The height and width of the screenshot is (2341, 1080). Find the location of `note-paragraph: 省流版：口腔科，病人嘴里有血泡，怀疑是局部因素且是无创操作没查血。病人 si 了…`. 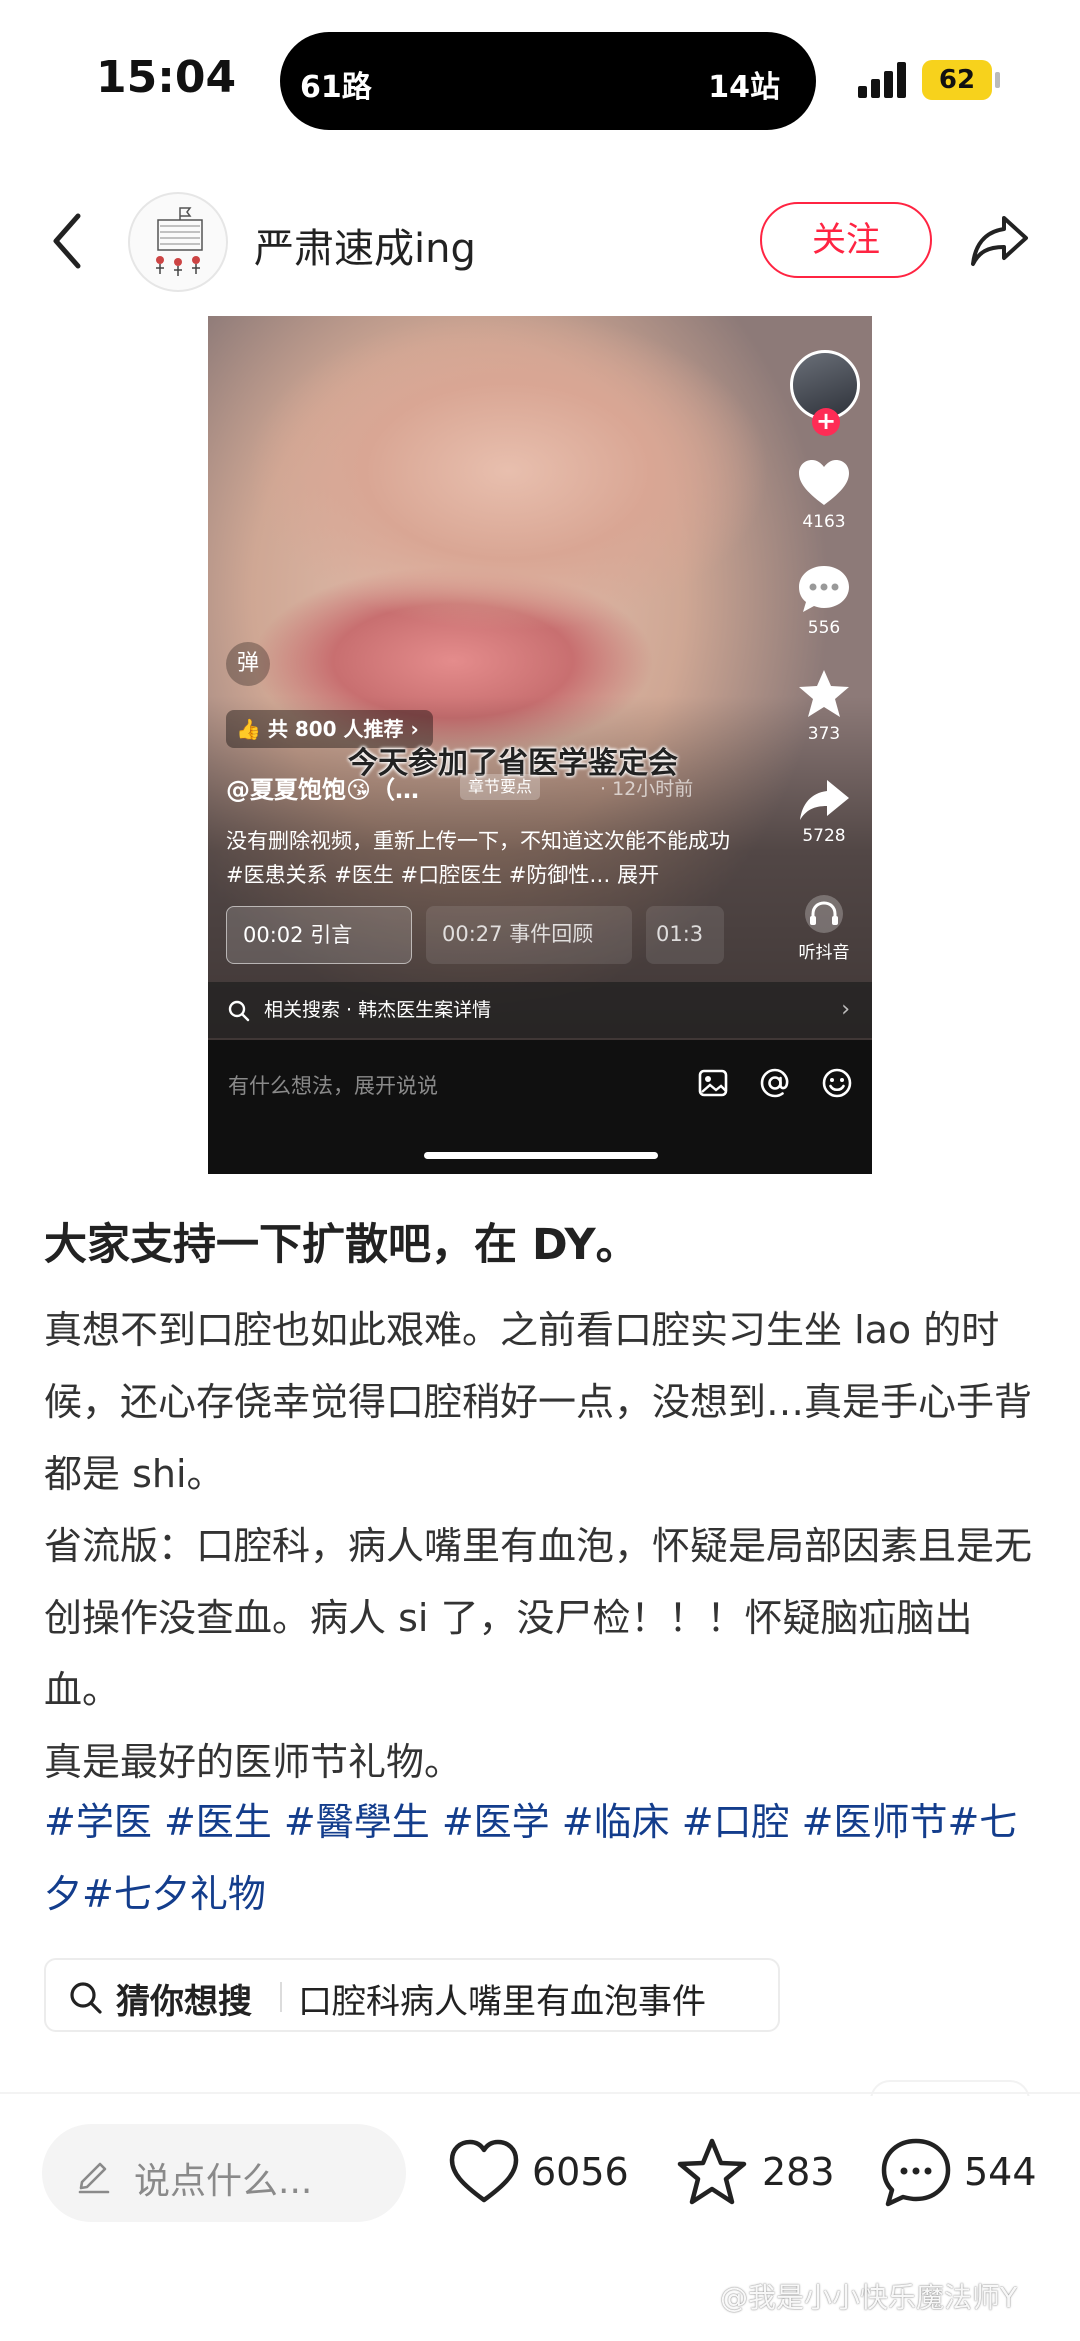

note-paragraph: 省流版：口腔科，病人嘴里有血泡，怀疑是局部因素且是无创操作没查血。病人 si 了… is located at coordinates (538, 1618).